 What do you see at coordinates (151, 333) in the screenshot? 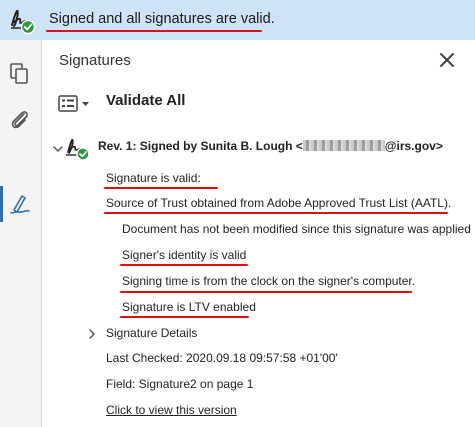
I see `signature-details-toggle: Signature Details` at bounding box center [151, 333].